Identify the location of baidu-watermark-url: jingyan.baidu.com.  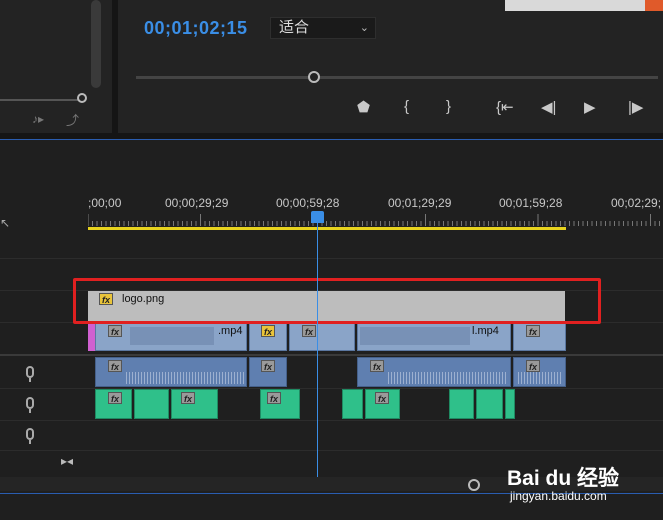
(558, 496).